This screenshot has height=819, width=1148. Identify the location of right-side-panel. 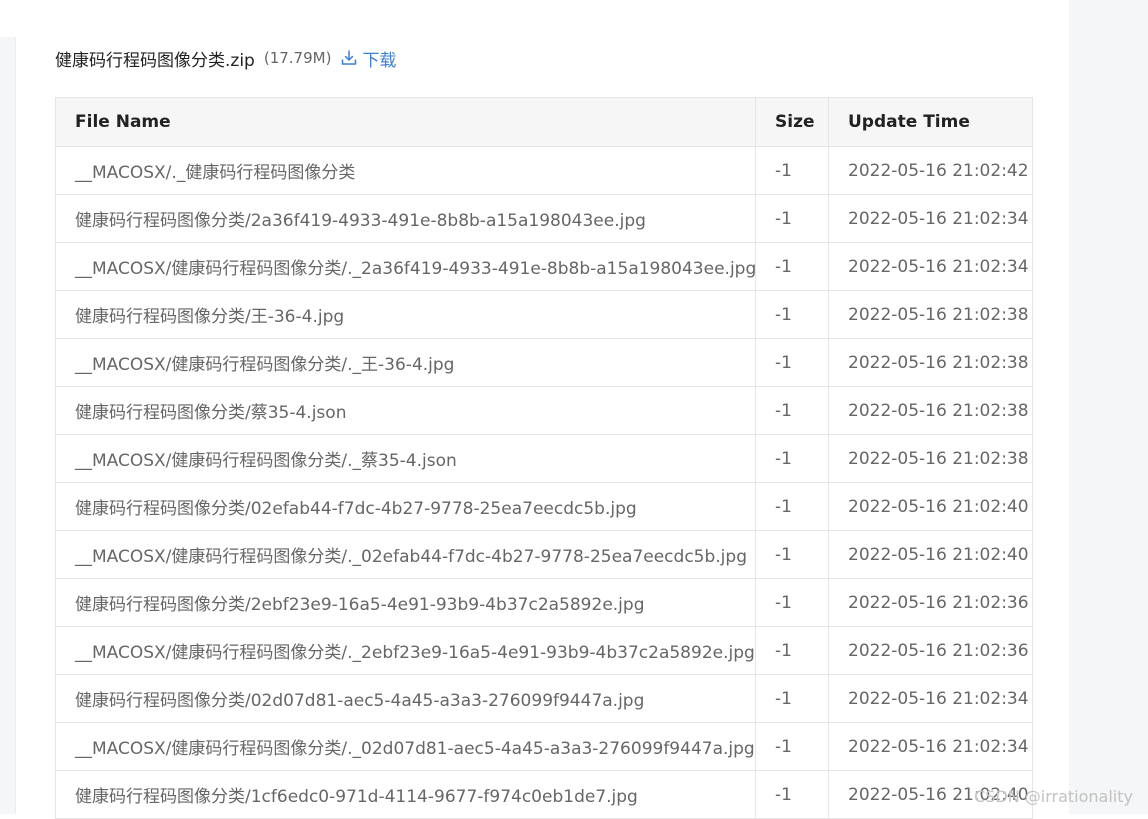
(1108, 407).